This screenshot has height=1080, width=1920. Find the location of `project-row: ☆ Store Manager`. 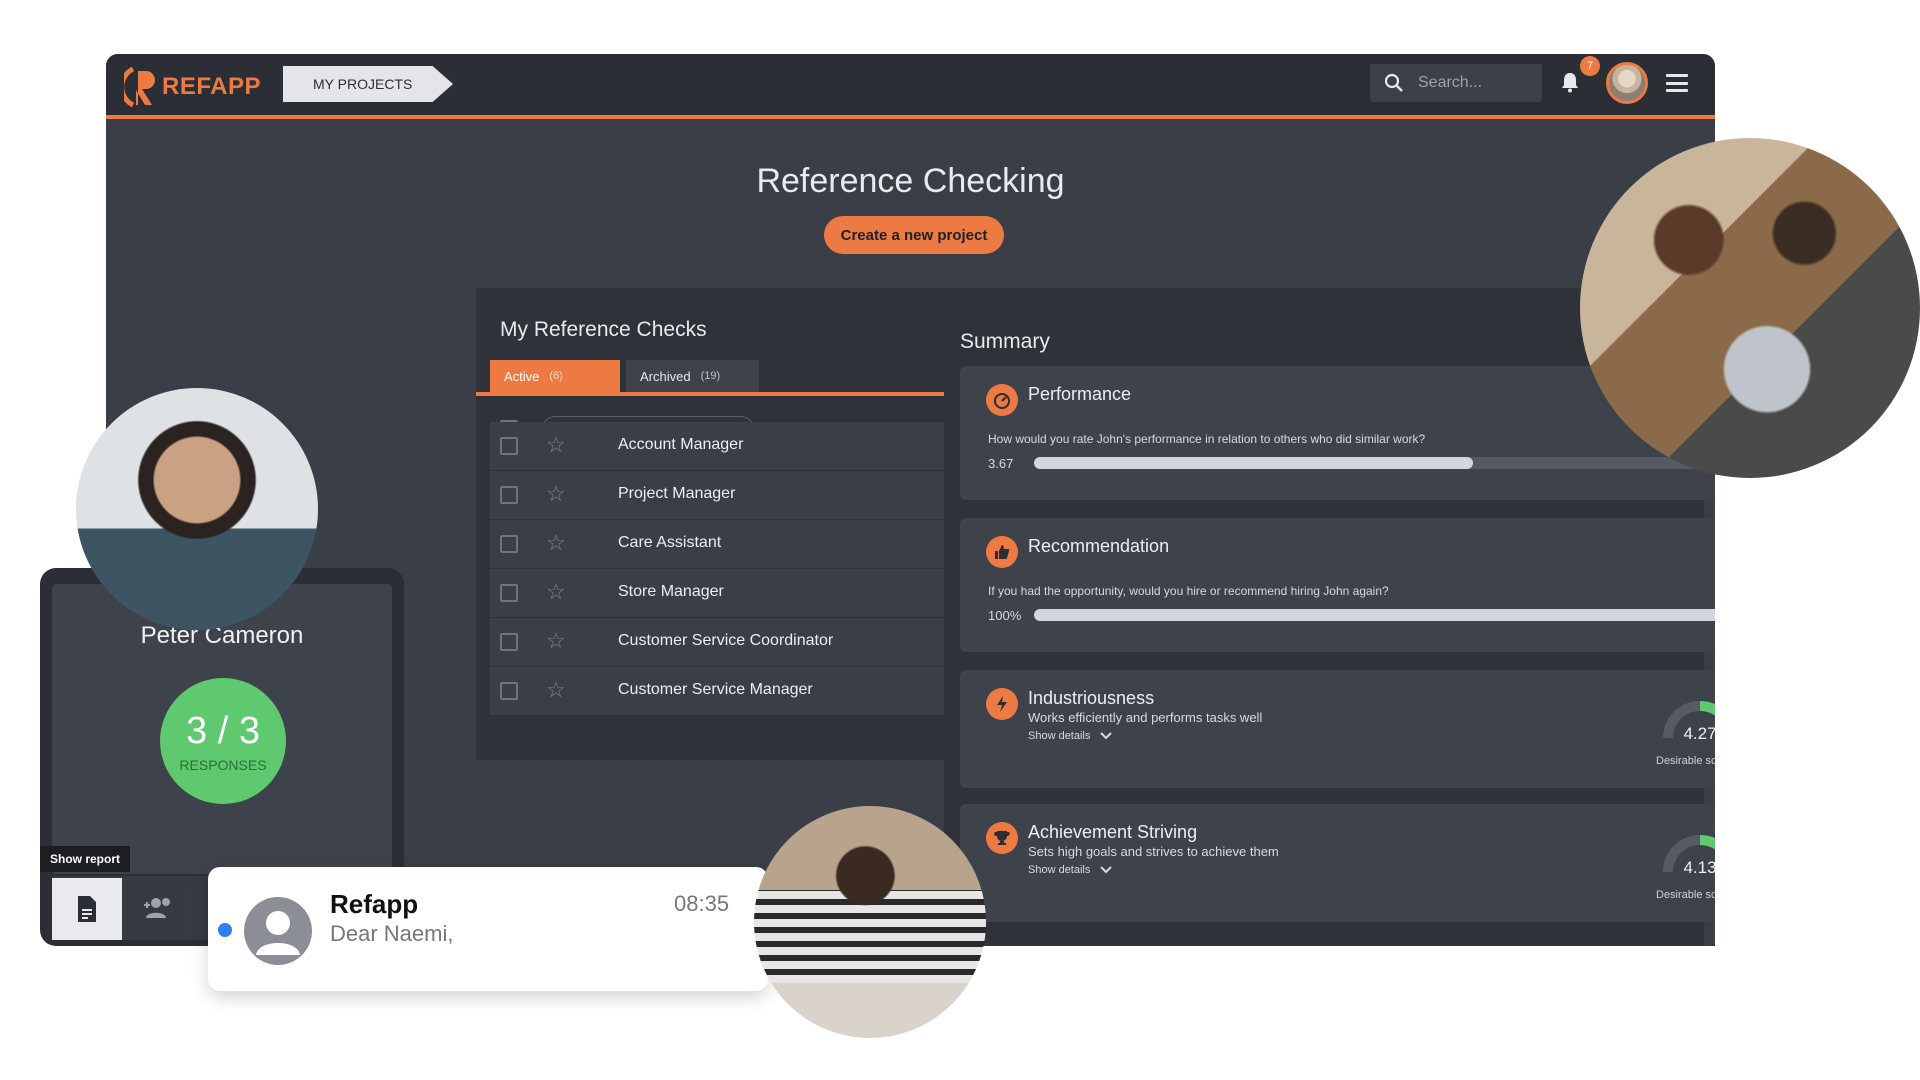

project-row: ☆ Store Manager is located at coordinates (717, 593).